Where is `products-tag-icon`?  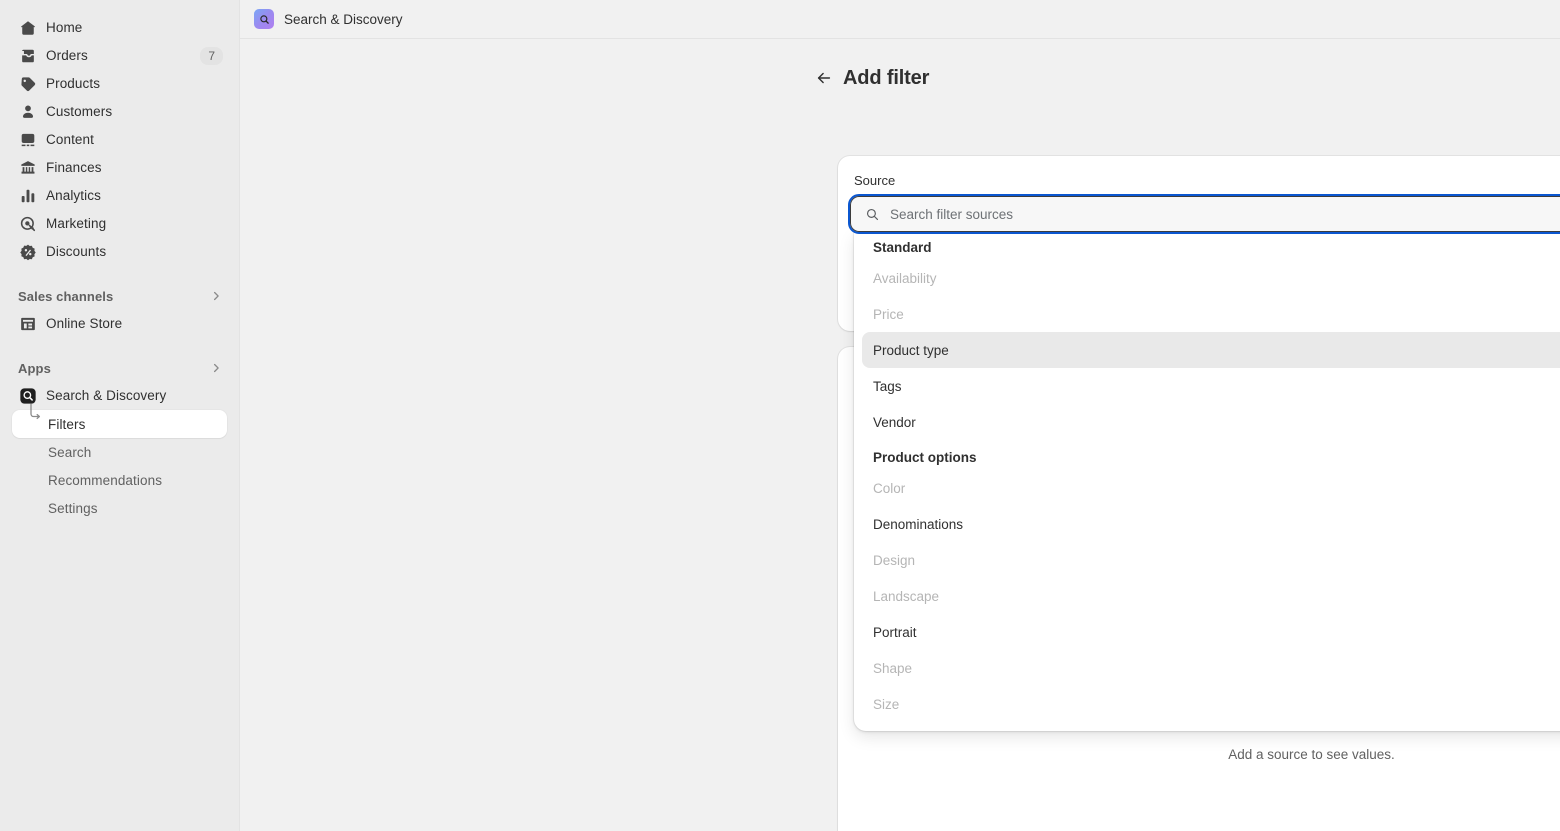 products-tag-icon is located at coordinates (28, 84).